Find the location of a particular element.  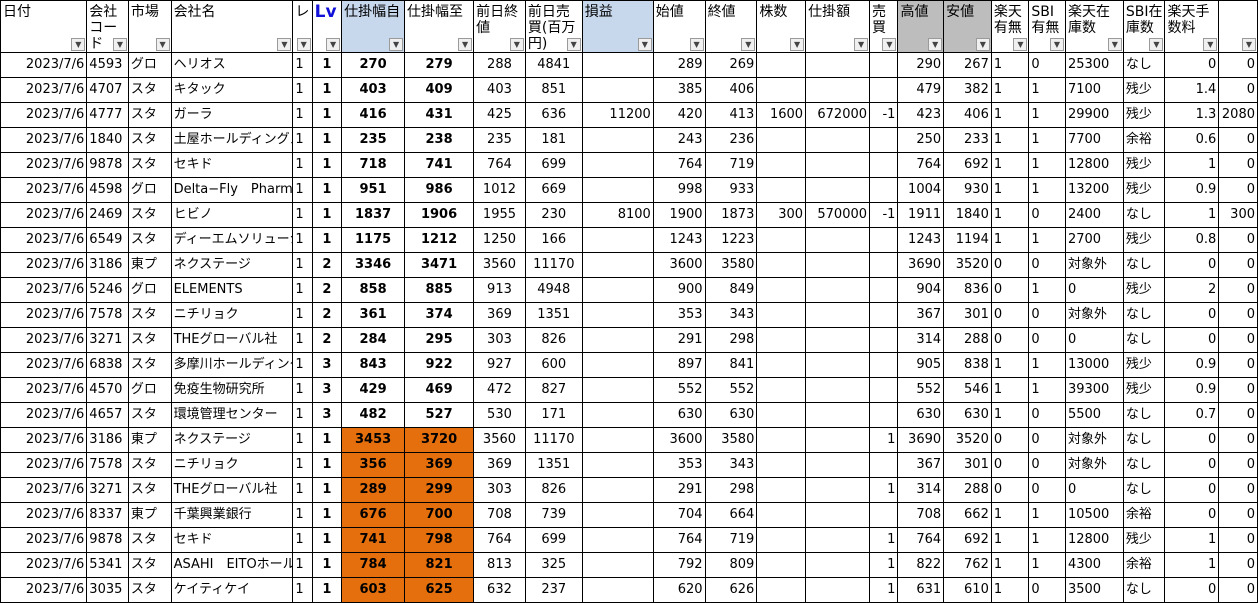

column-header-lv: Lv ▼ is located at coordinates (327, 26).